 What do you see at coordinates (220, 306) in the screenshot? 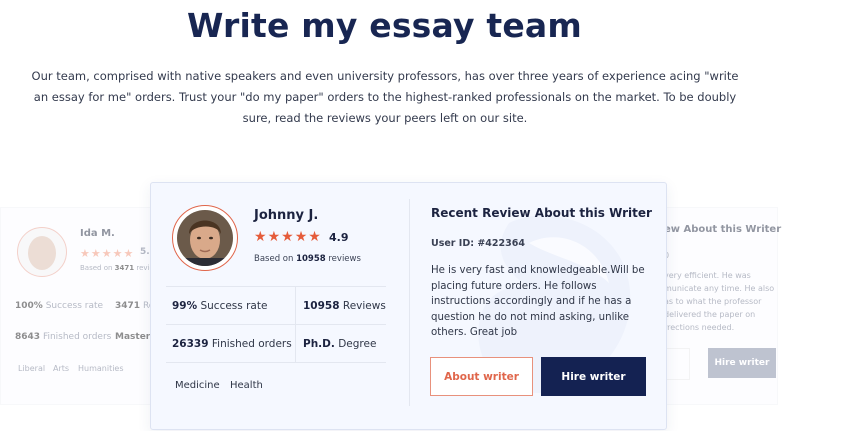
I see `success-rate-stat: 99% Success rate` at bounding box center [220, 306].